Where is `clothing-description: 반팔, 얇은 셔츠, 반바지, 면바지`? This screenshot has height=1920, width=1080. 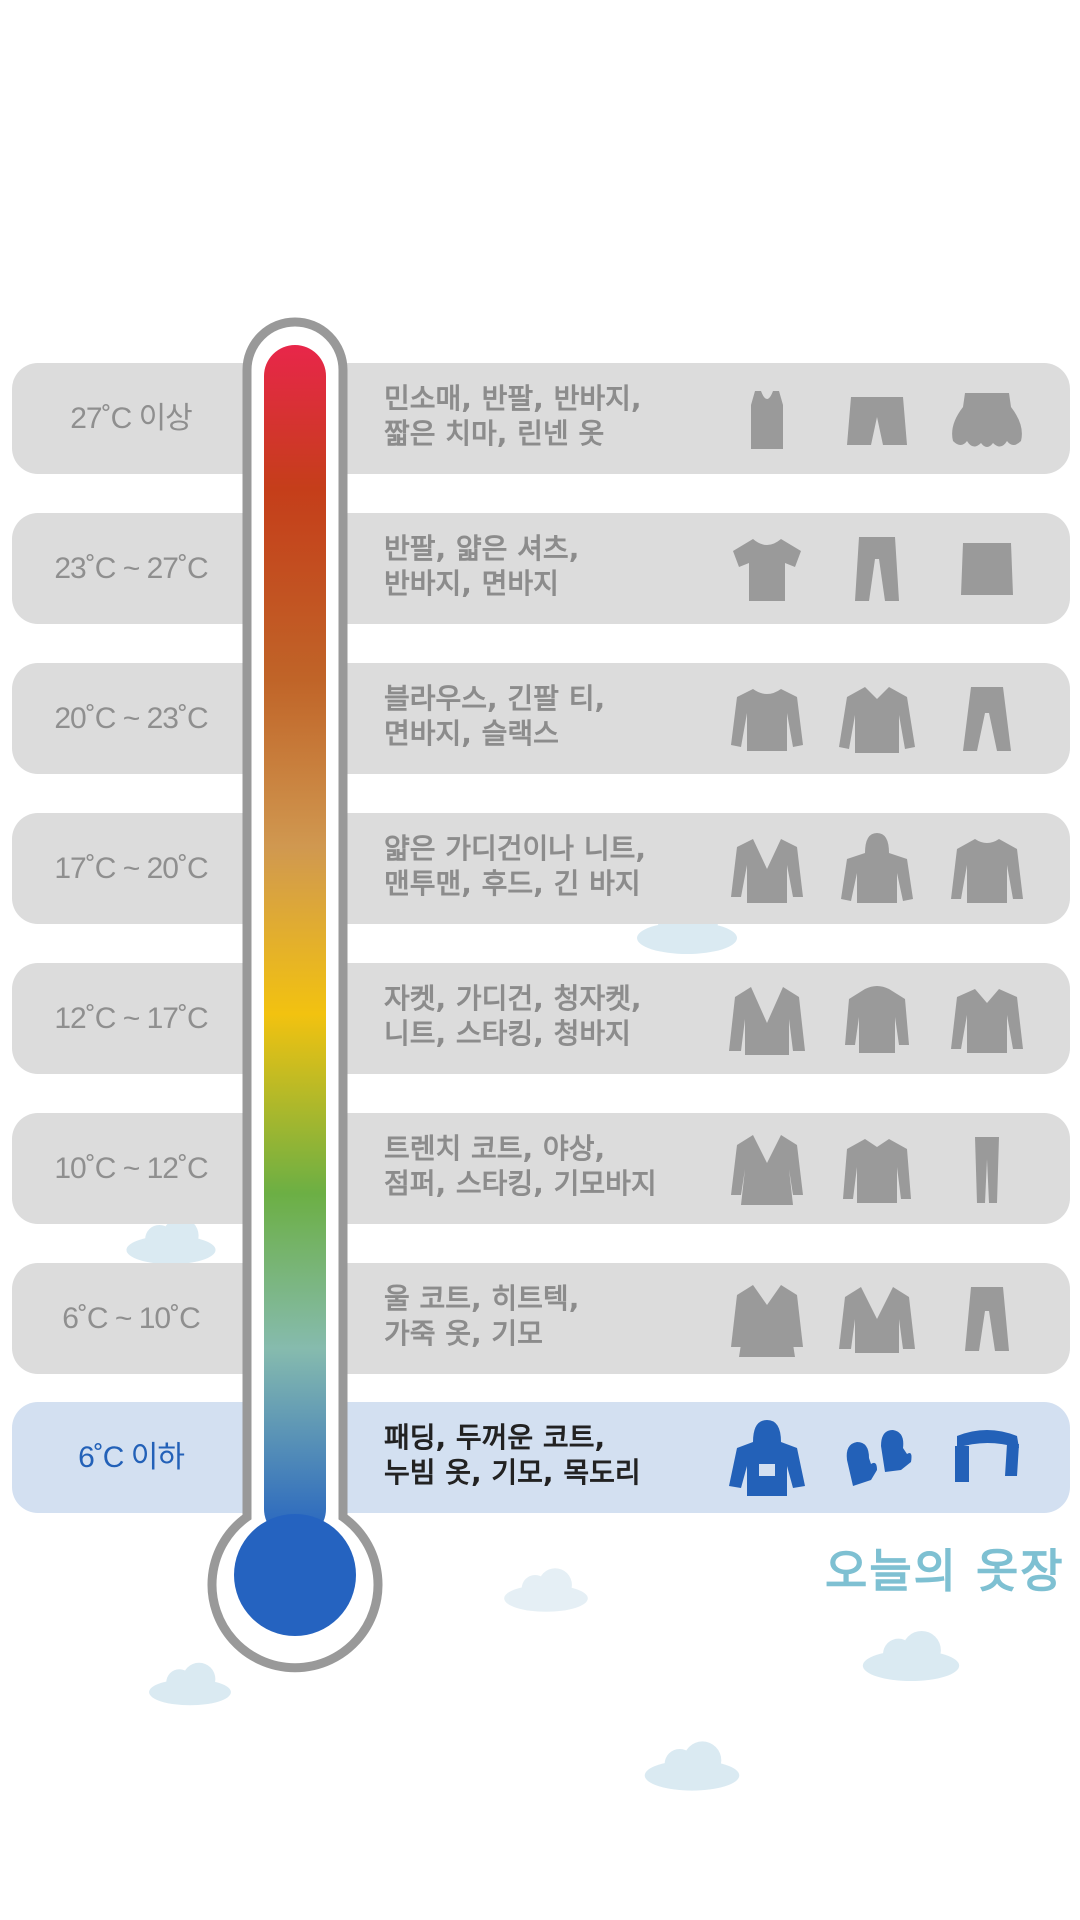
clothing-description: 반팔, 얇은 셔츠, 반바지, 면바지 is located at coordinates (482, 566).